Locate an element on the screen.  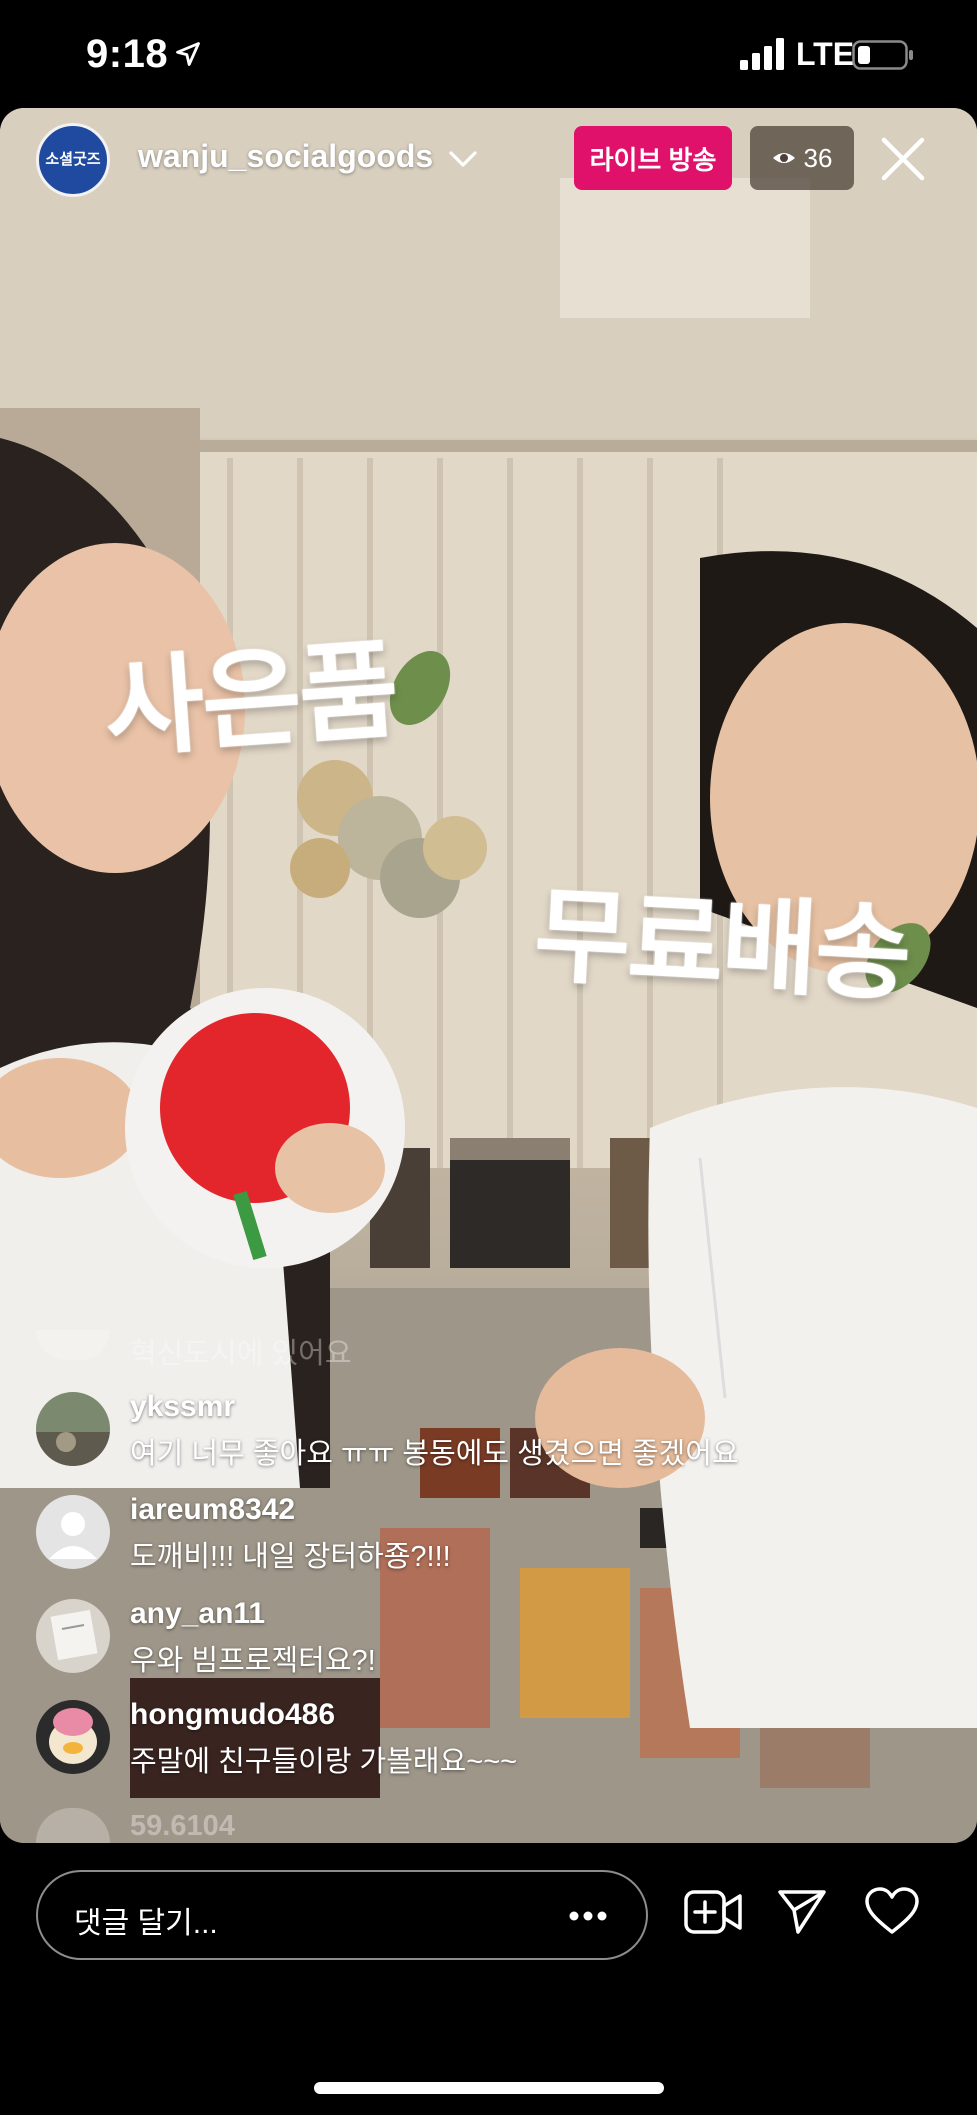
viewer-count: 36 is located at coordinates (818, 157).